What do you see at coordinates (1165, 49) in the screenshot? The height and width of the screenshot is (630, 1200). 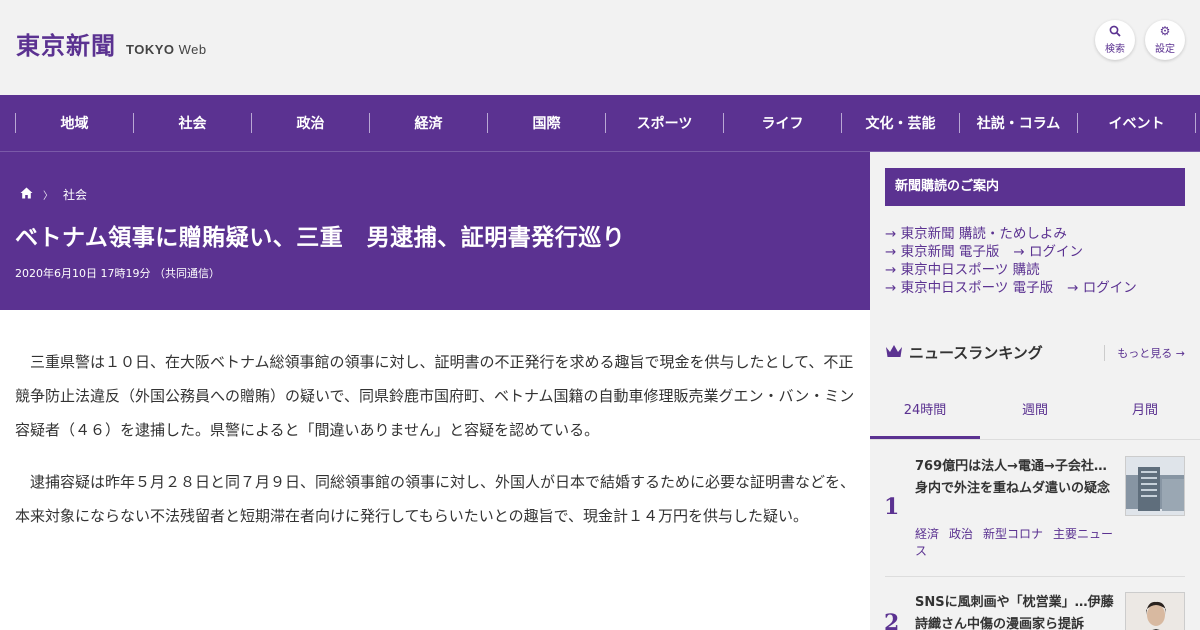 I see `settings-label: 設定` at bounding box center [1165, 49].